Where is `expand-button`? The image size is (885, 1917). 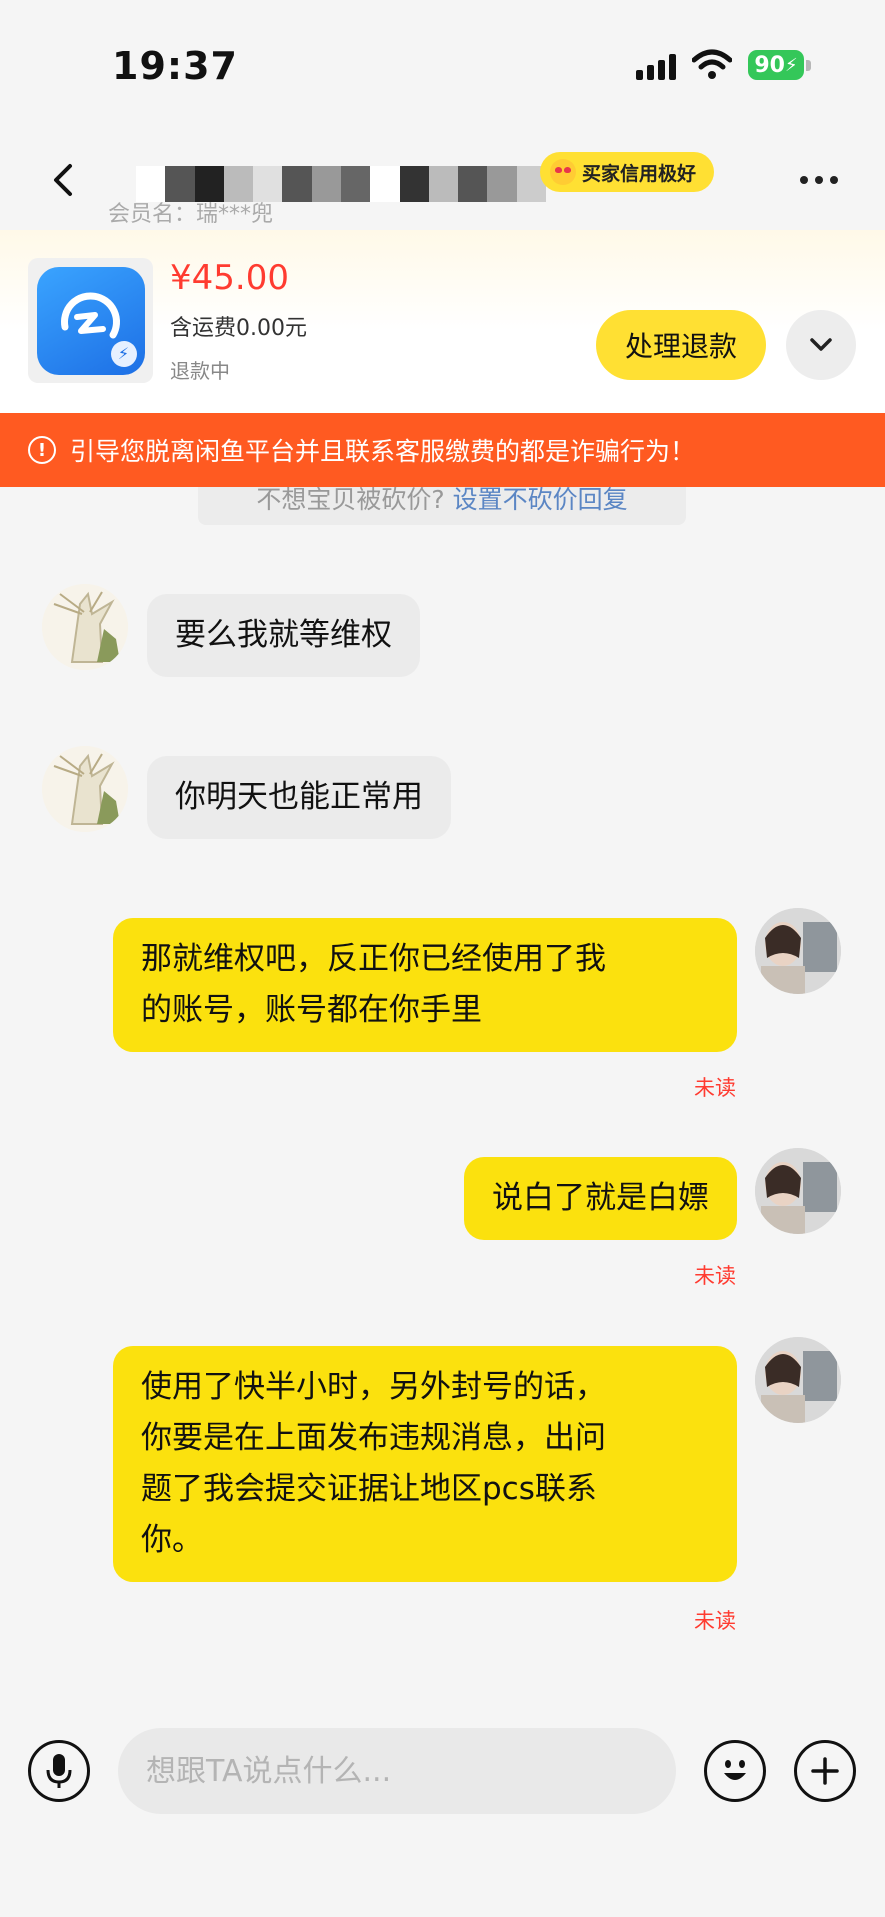
expand-button is located at coordinates (821, 345).